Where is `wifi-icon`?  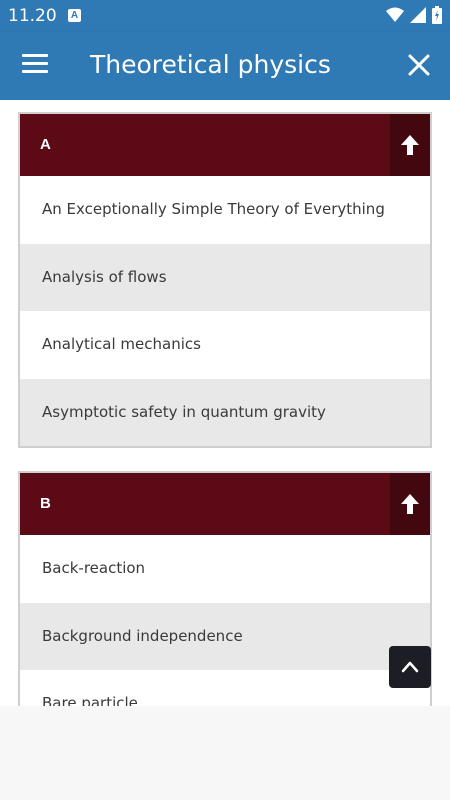 wifi-icon is located at coordinates (395, 14).